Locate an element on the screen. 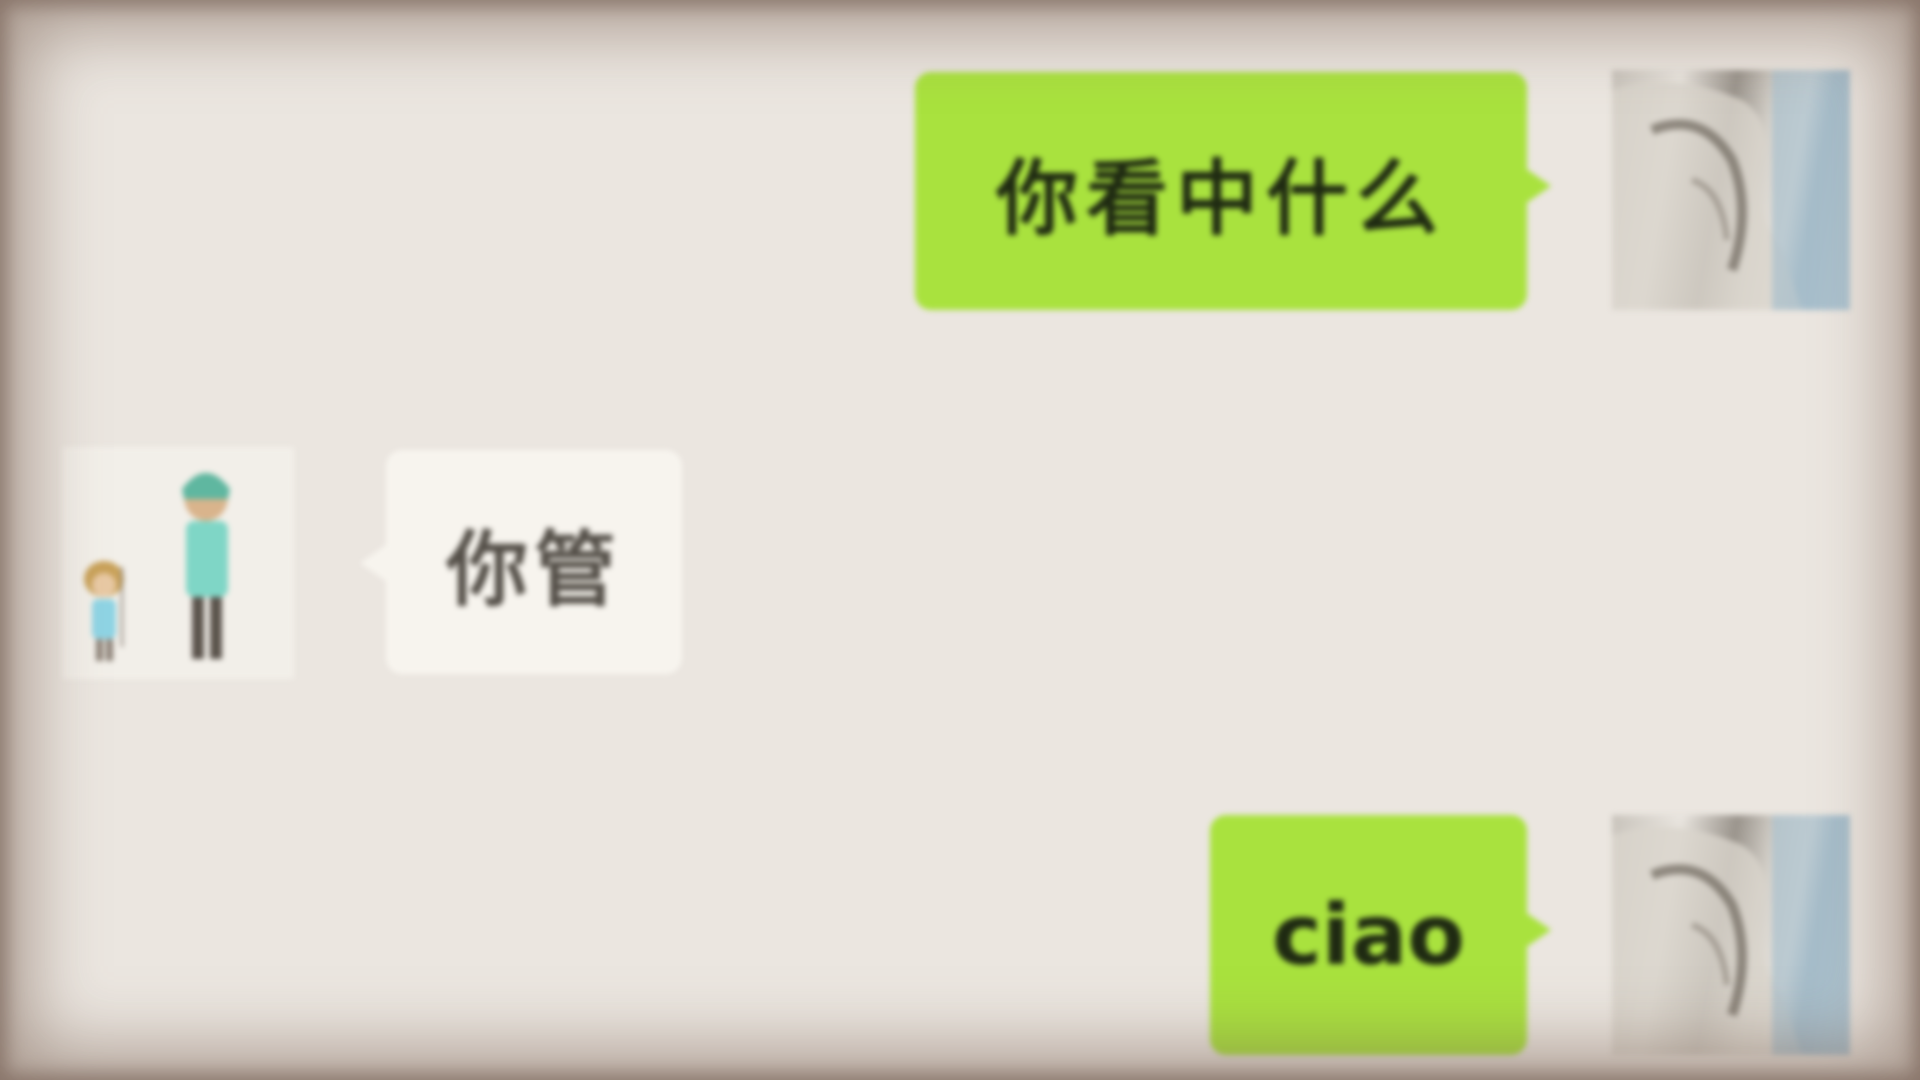 The image size is (1920, 1080). message-bubble-sent: 你看中什么 is located at coordinates (1221, 191).